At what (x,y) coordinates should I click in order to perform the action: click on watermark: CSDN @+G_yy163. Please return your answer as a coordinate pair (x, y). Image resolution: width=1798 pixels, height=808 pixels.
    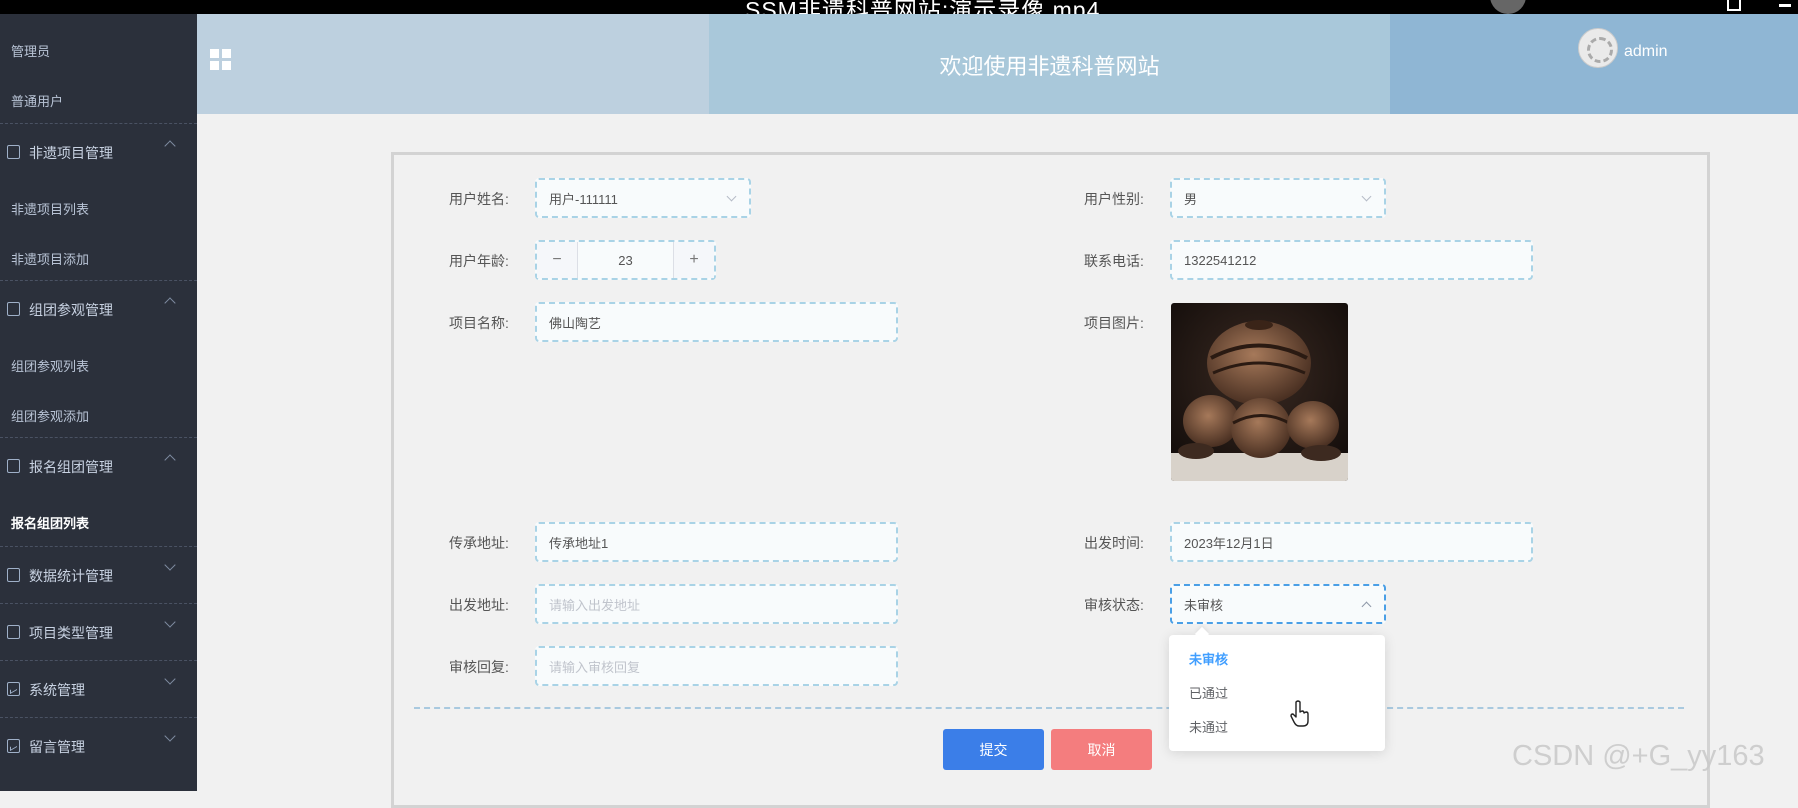
    Looking at the image, I should click on (1638, 756).